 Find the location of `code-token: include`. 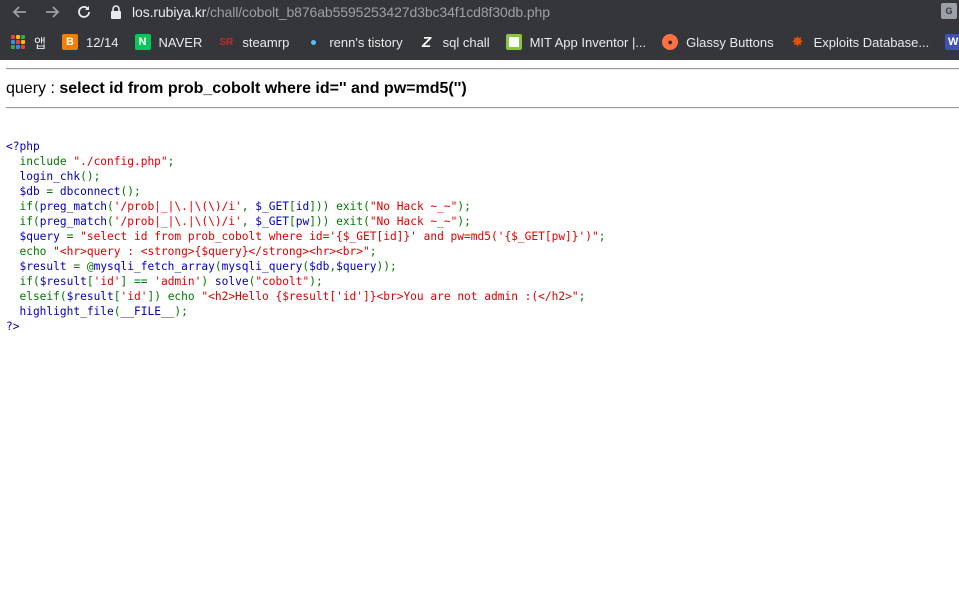

code-token: include is located at coordinates (40, 161).